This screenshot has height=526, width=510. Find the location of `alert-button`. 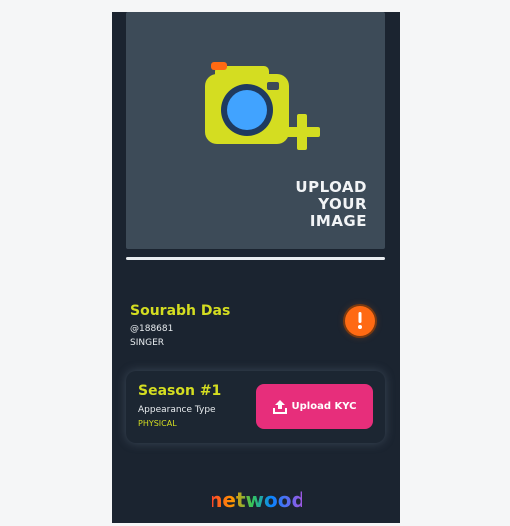

alert-button is located at coordinates (360, 321).